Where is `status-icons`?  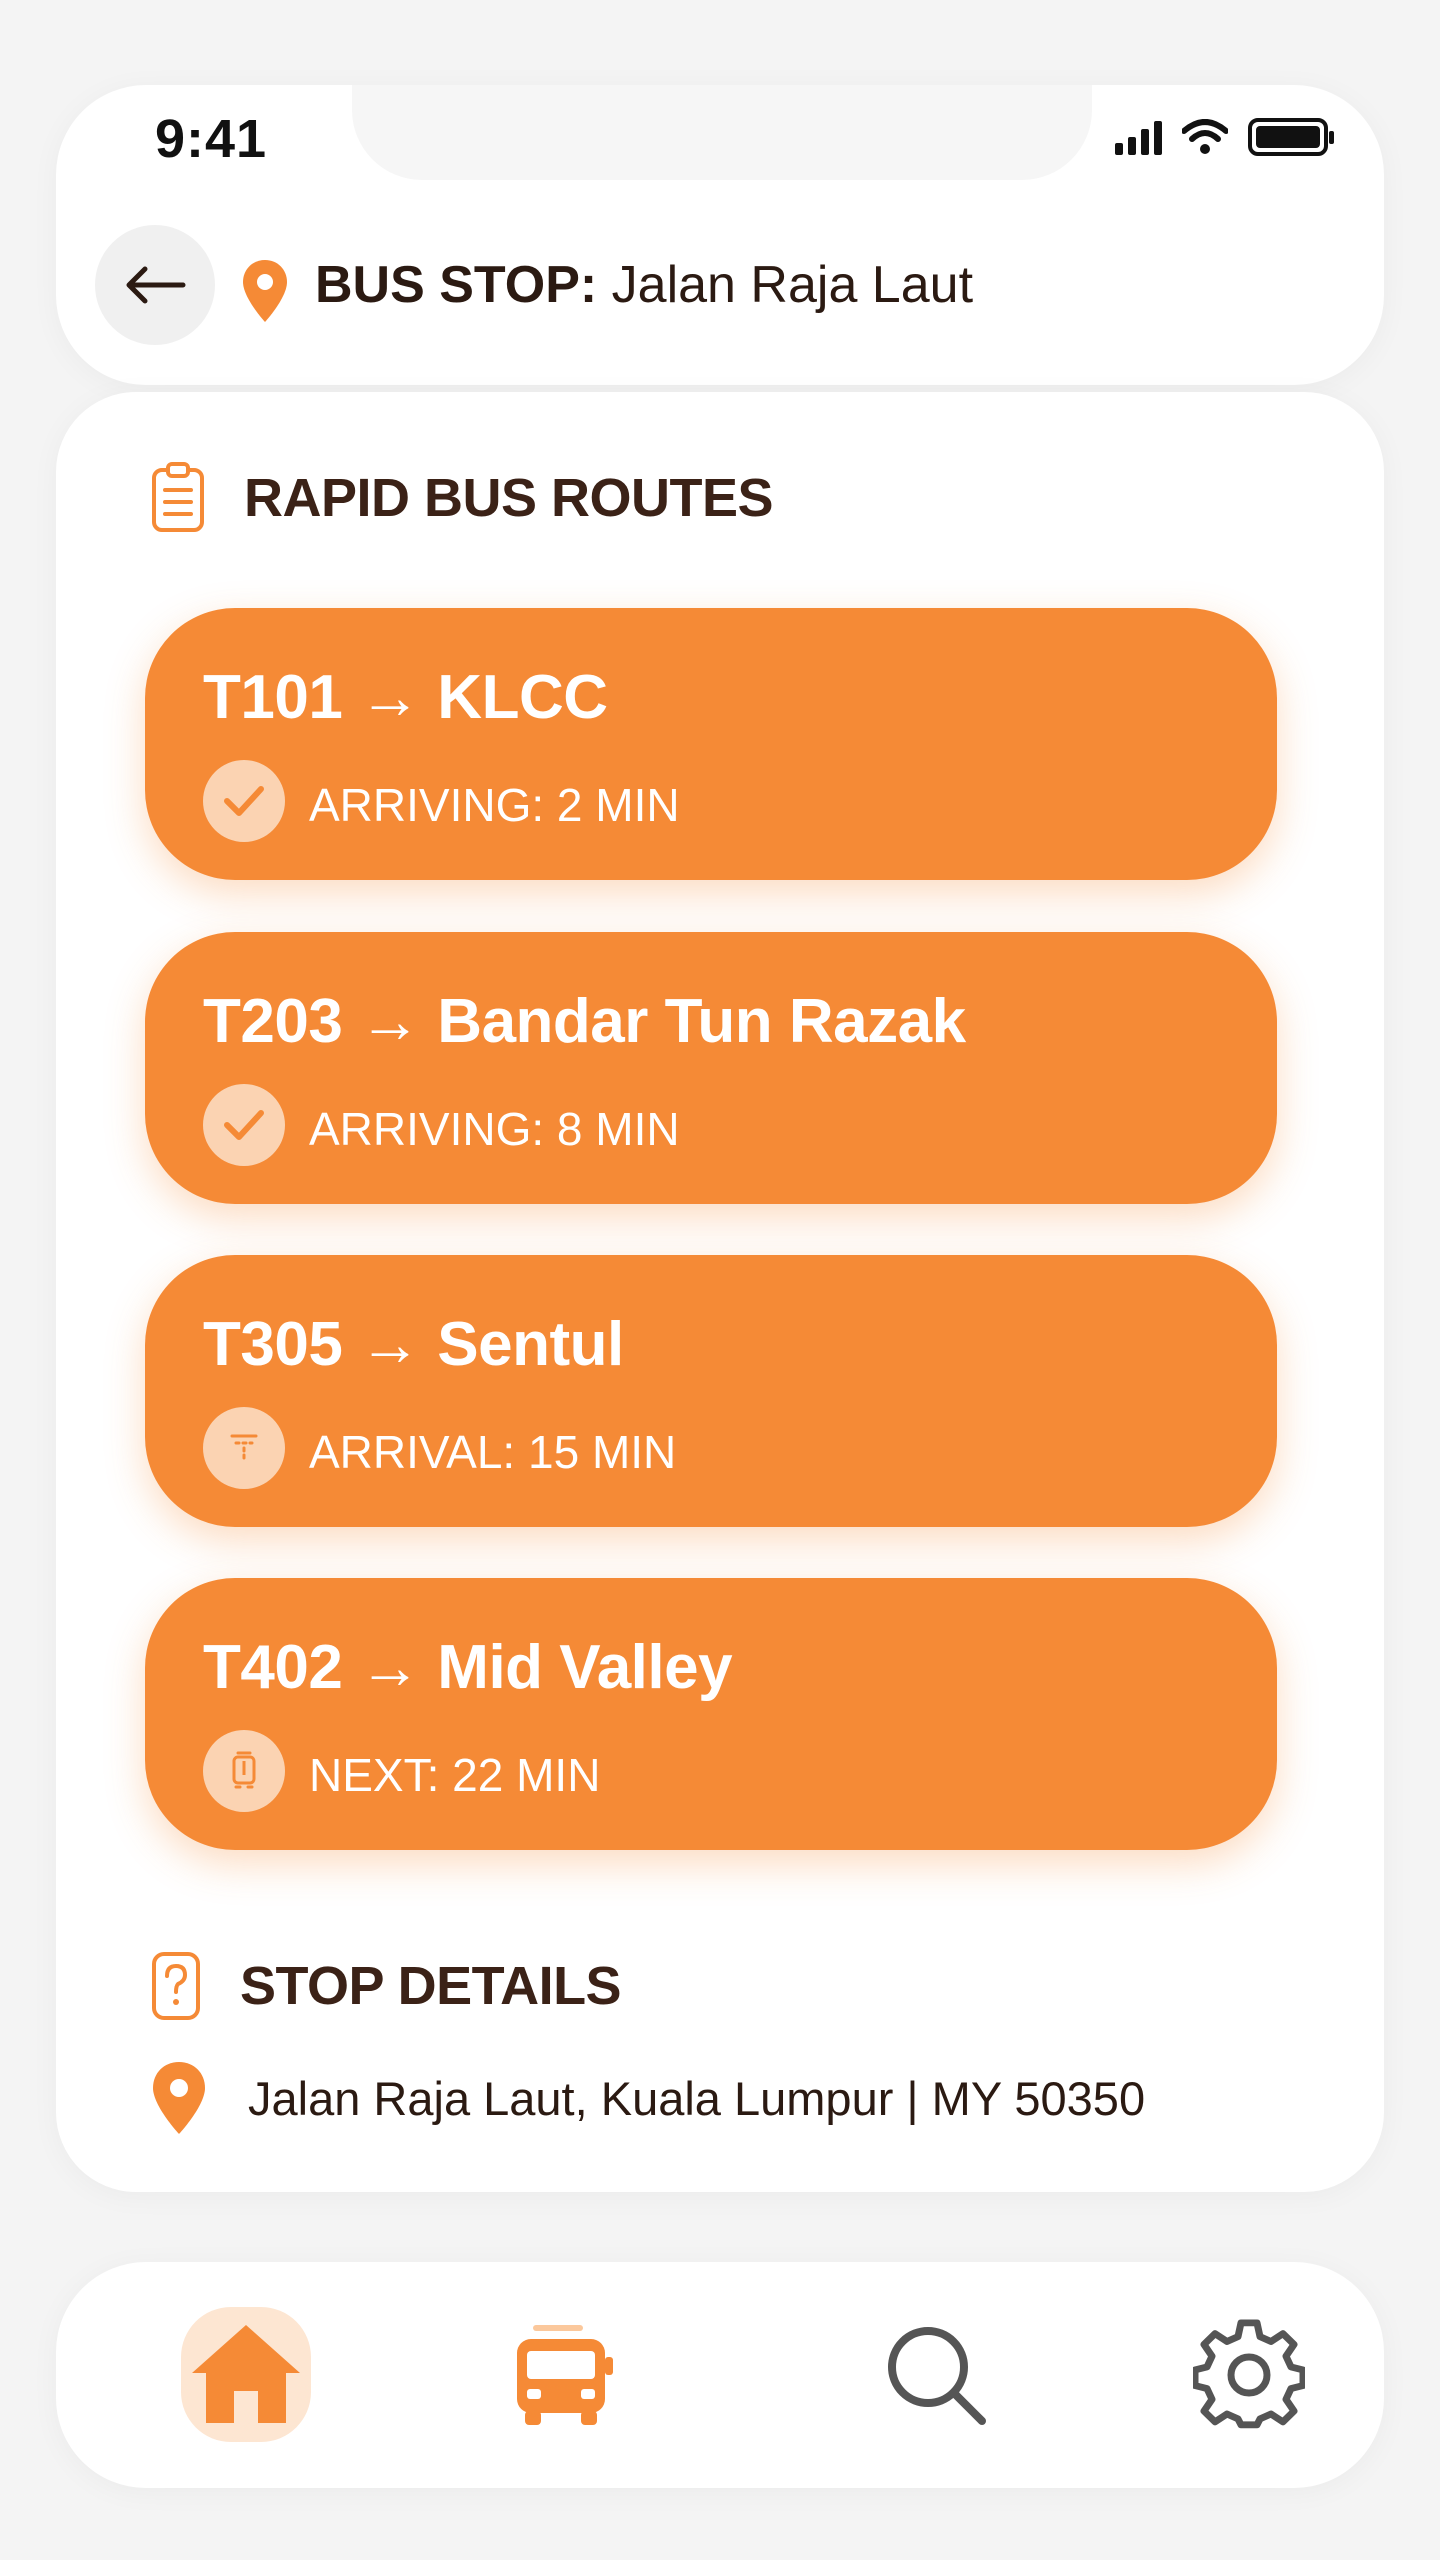
status-icons is located at coordinates (1224, 137).